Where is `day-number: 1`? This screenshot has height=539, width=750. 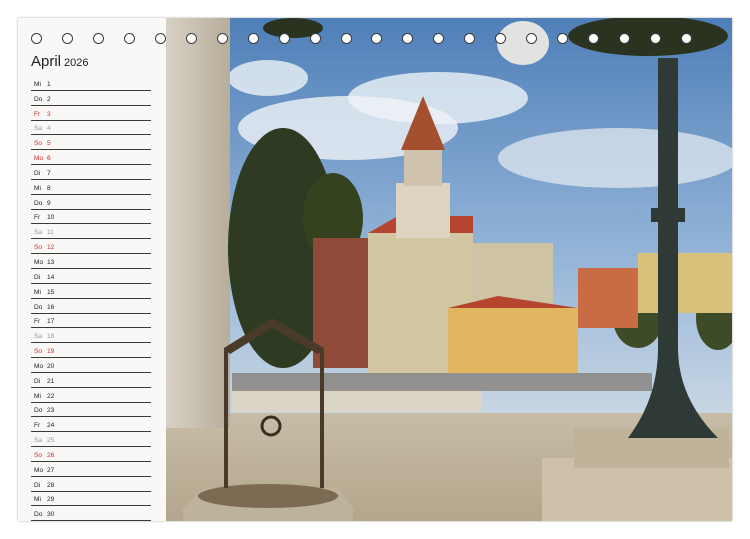
day-number: 1 is located at coordinates (49, 84).